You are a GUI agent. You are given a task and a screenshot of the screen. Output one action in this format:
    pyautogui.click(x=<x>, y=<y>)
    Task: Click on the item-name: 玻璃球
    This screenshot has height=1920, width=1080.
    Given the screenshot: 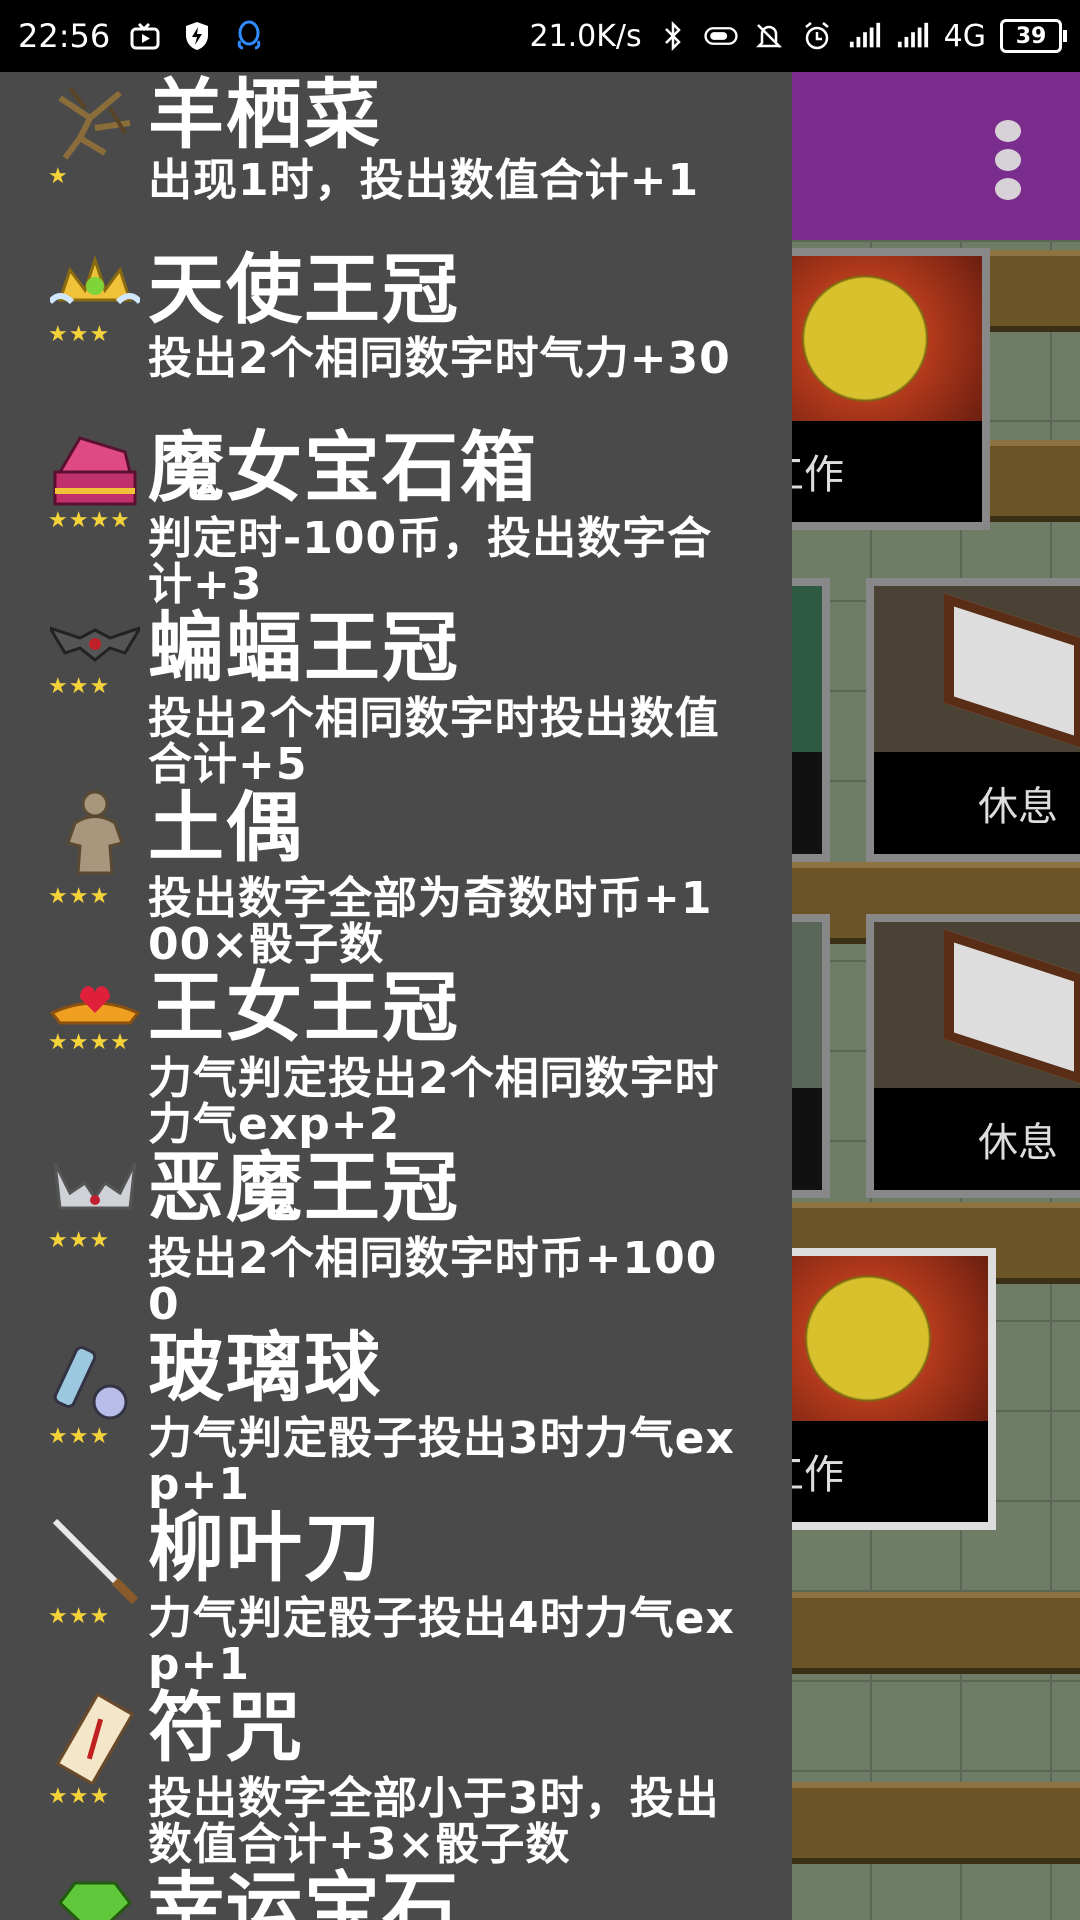 What is the action you would take?
    pyautogui.click(x=265, y=1367)
    